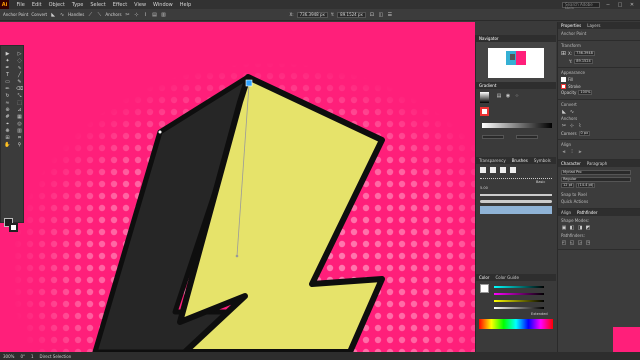  What do you see at coordinates (506, 277) in the screenshot?
I see `tab-color-guide: Color Guide` at bounding box center [506, 277].